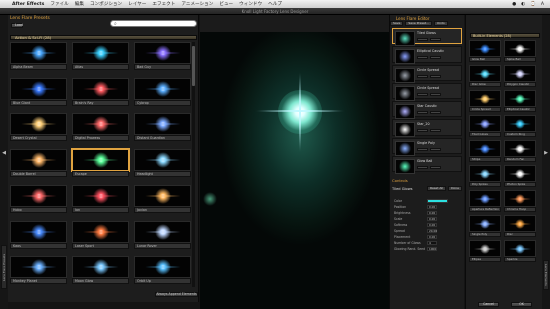  I want to click on preset-item: Headlight, so click(162, 163).